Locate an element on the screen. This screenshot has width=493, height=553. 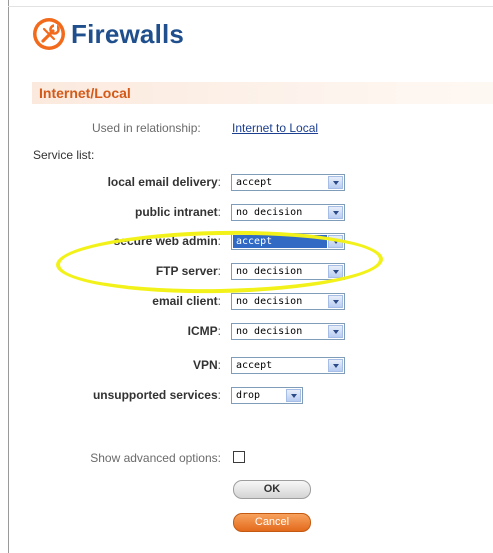
select-icmp: no decision is located at coordinates (288, 331).